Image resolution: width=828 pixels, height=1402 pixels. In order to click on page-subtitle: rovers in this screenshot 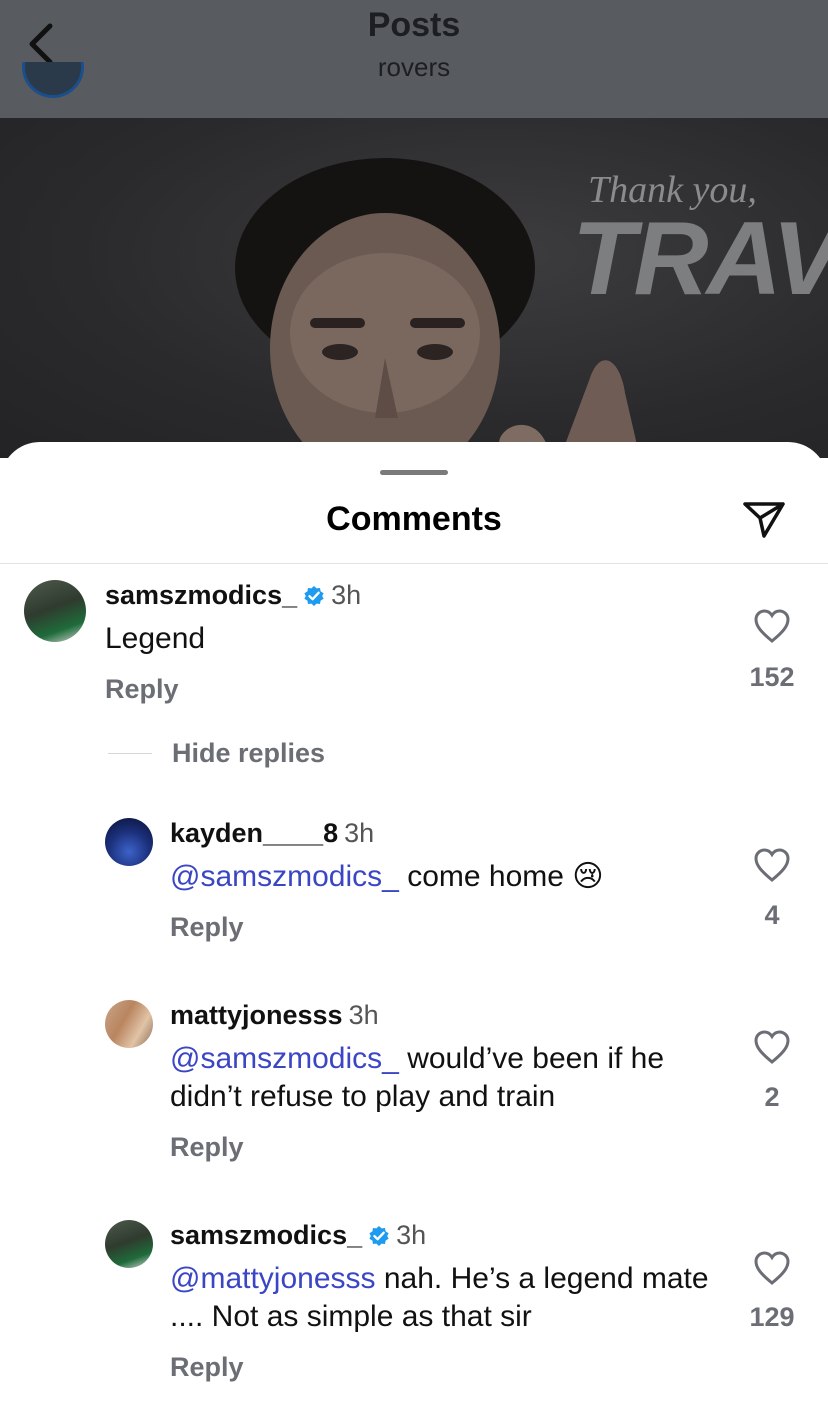, I will do `click(414, 67)`.